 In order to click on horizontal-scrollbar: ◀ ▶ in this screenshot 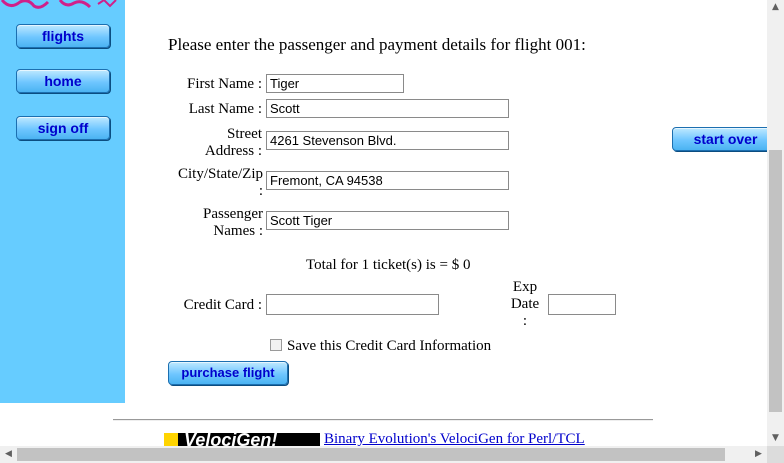, I will do `click(383, 454)`.